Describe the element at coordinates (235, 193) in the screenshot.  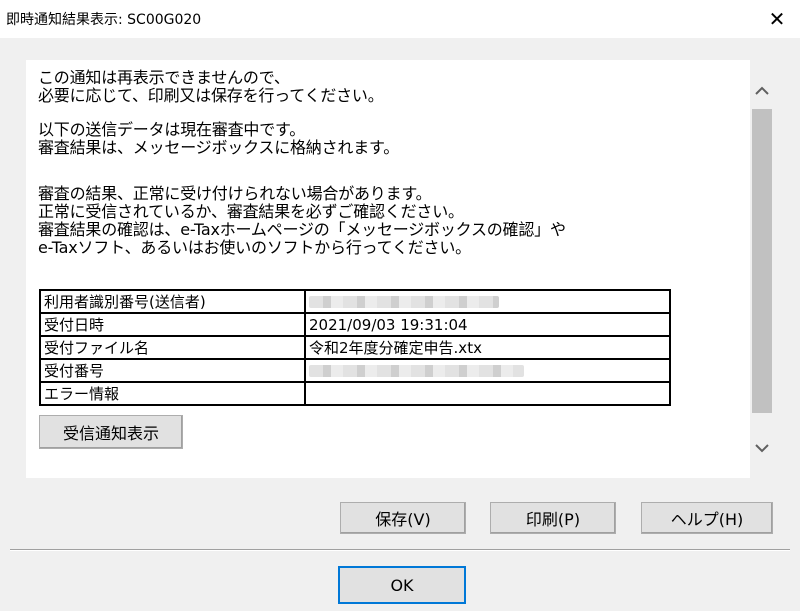
I see `message-line: 審査の結果、正常に受け付けられない場合があります。` at that location.